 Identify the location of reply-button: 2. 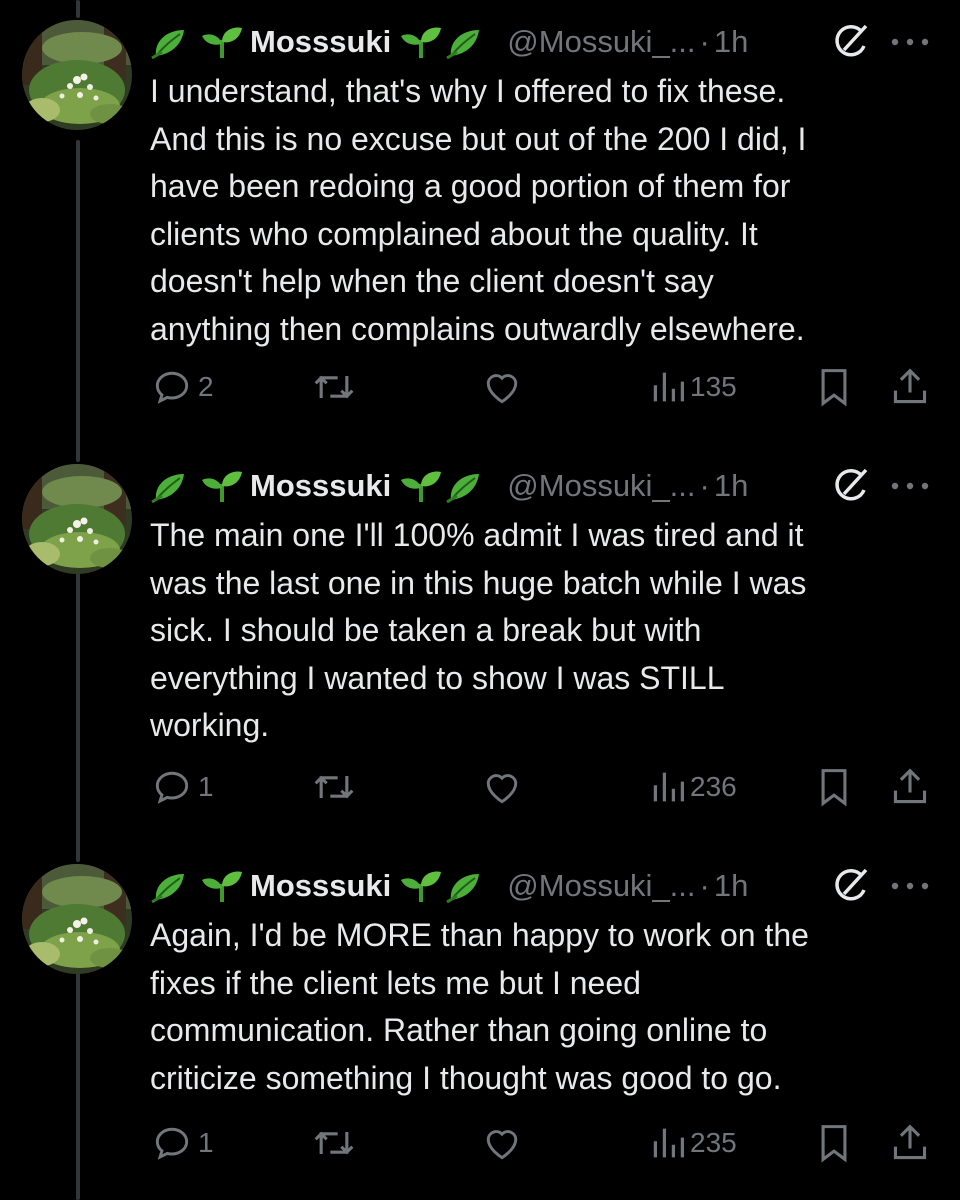
(182, 387).